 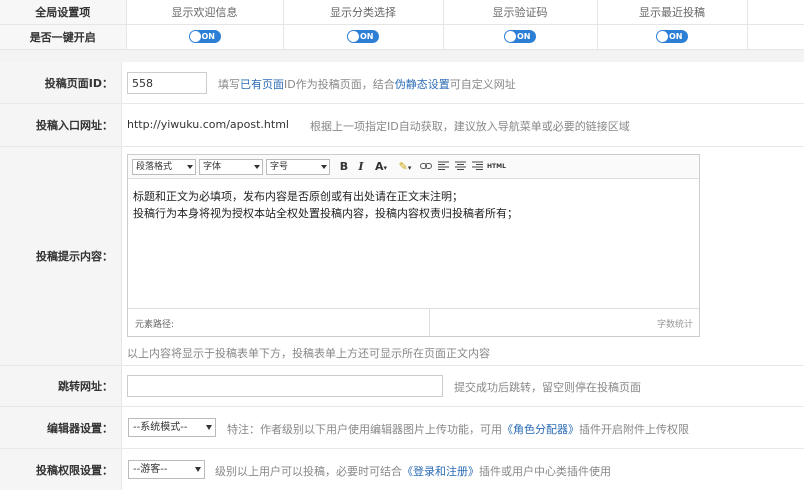 What do you see at coordinates (61, 125) in the screenshot?
I see `entry-url-label: 投稿入口网址：` at bounding box center [61, 125].